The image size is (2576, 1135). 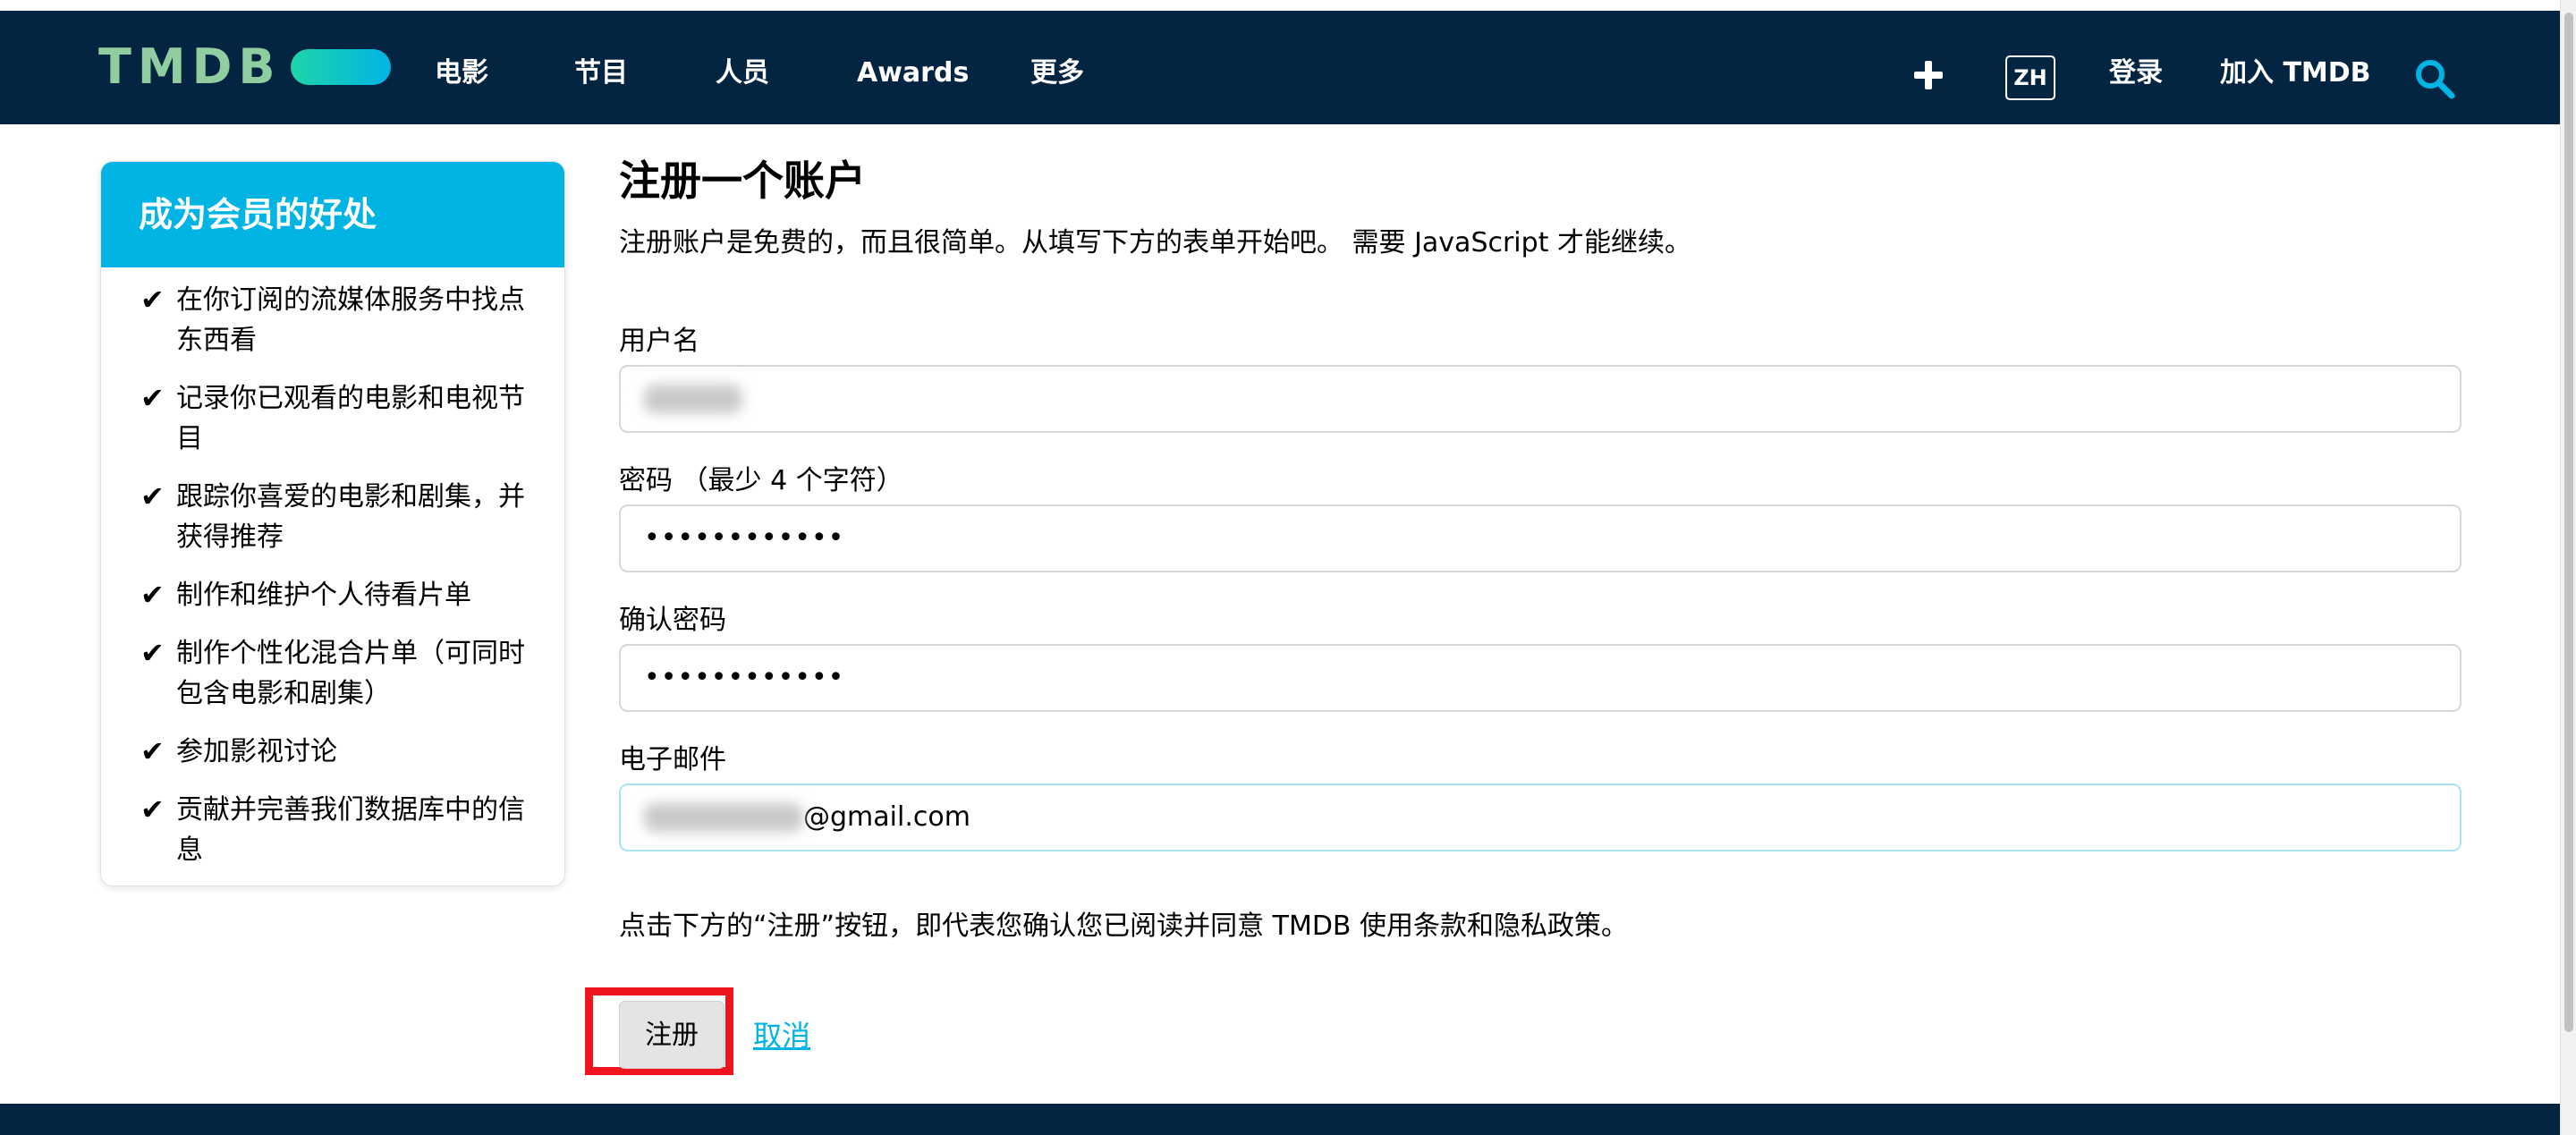 What do you see at coordinates (190, 66) in the screenshot?
I see `logo-text: TMDB` at bounding box center [190, 66].